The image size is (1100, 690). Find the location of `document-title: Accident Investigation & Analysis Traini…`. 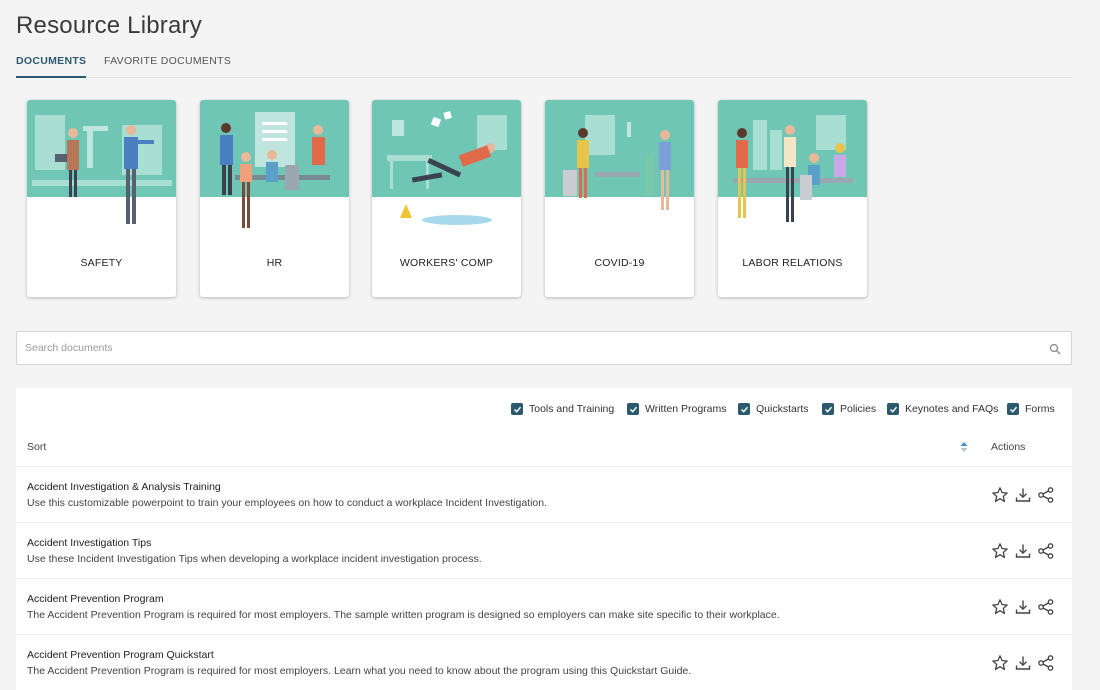

document-title: Accident Investigation & Analysis Traini… is located at coordinates (124, 487).